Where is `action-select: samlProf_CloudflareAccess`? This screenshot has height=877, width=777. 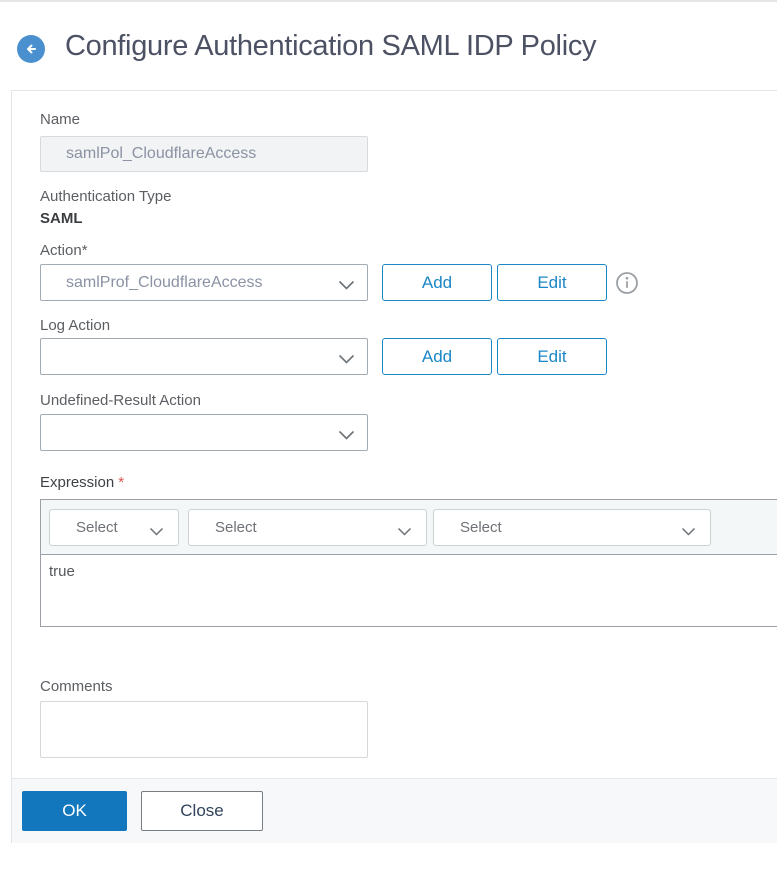 action-select: samlProf_CloudflareAccess is located at coordinates (204, 282).